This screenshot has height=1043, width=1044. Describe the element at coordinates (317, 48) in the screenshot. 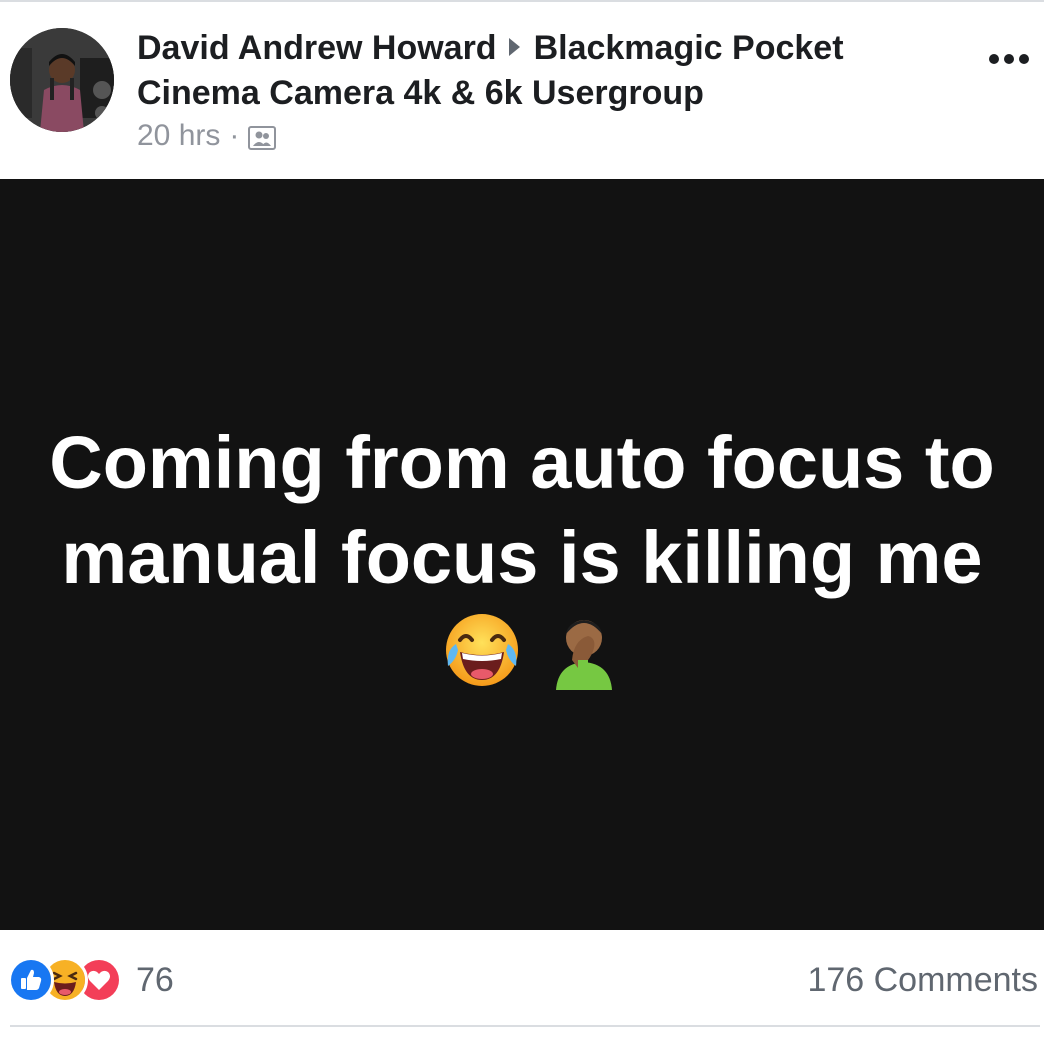

I see `author-name: David Andrew Howard` at that location.